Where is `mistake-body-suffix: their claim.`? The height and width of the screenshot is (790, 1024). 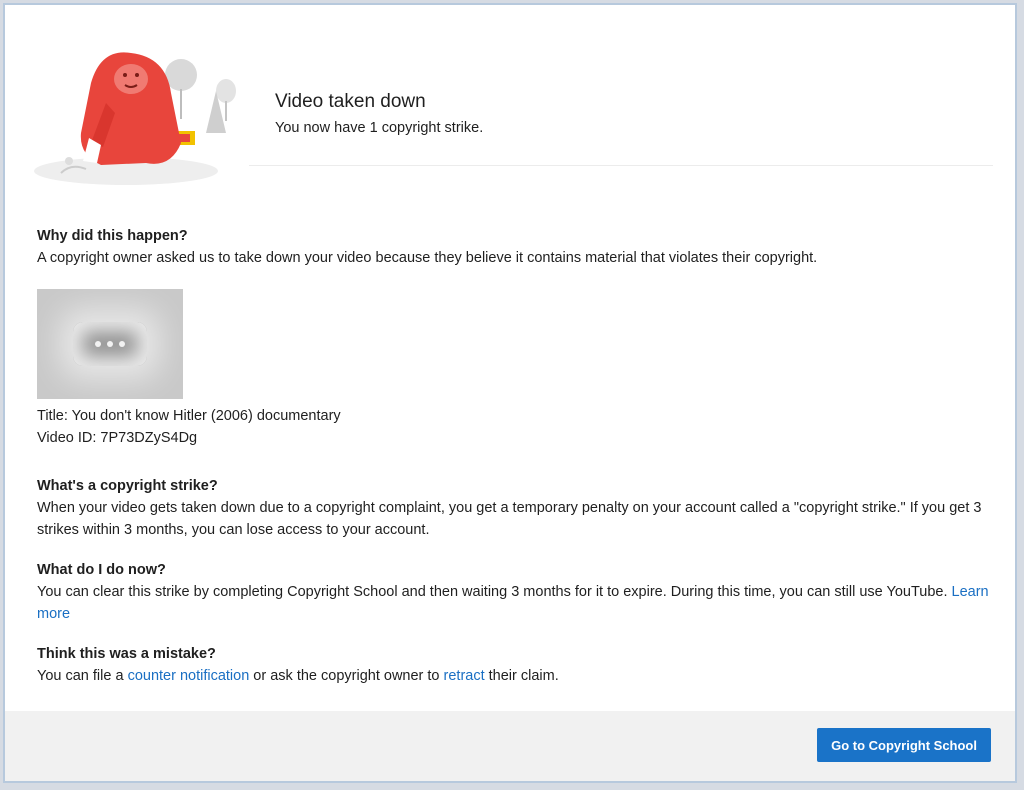 mistake-body-suffix: their claim. is located at coordinates (521, 676).